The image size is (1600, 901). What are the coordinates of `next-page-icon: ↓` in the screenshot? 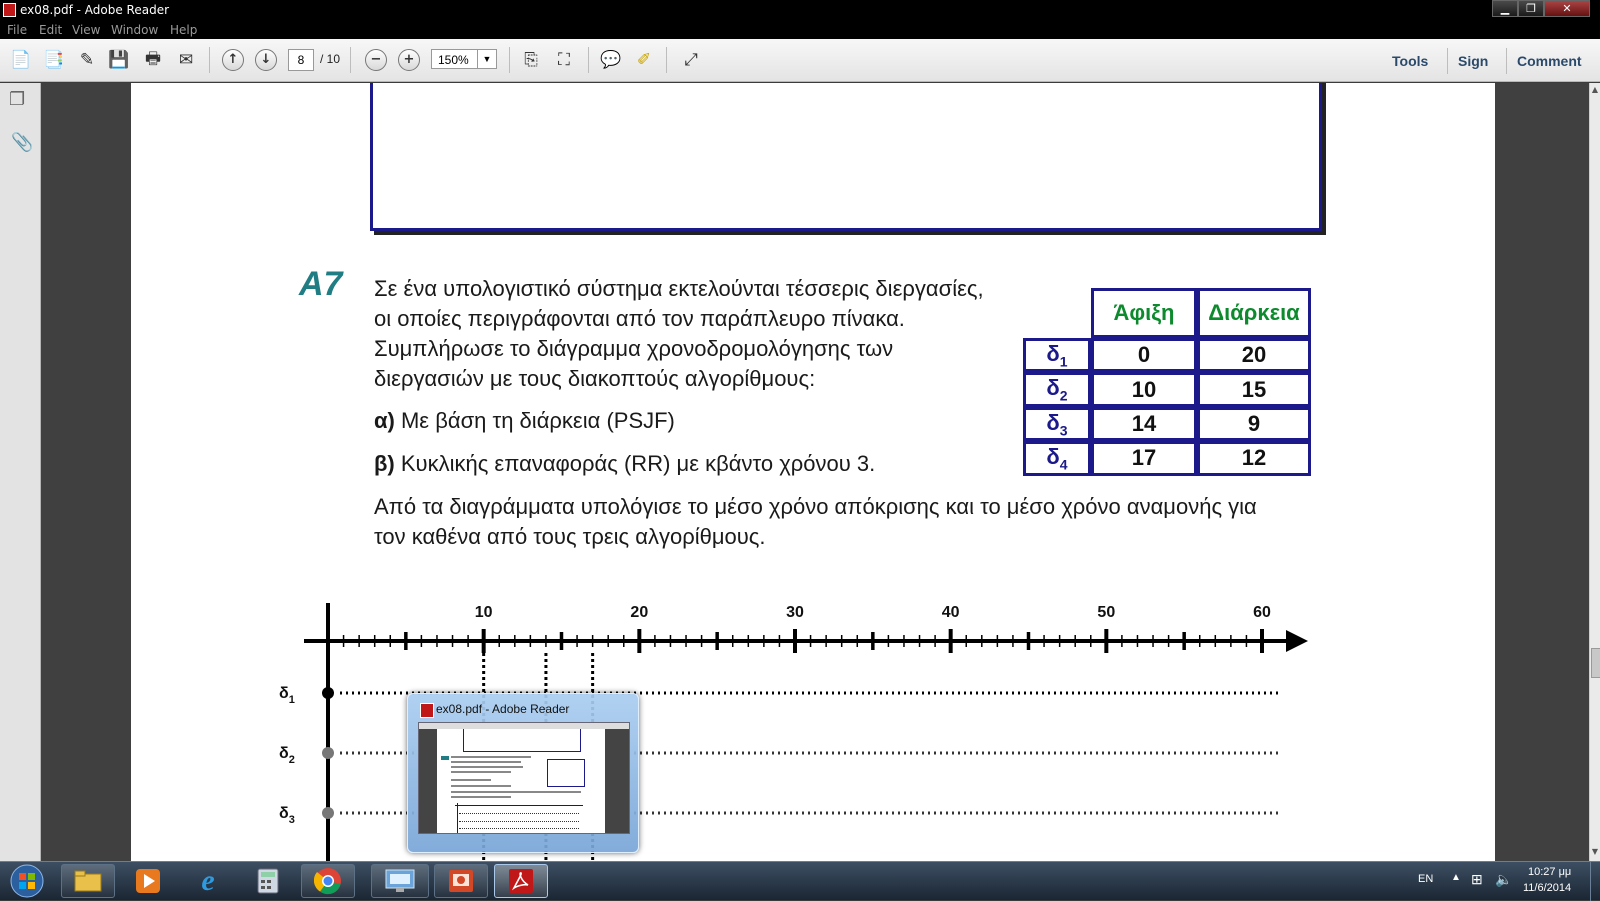 It's located at (266, 60).